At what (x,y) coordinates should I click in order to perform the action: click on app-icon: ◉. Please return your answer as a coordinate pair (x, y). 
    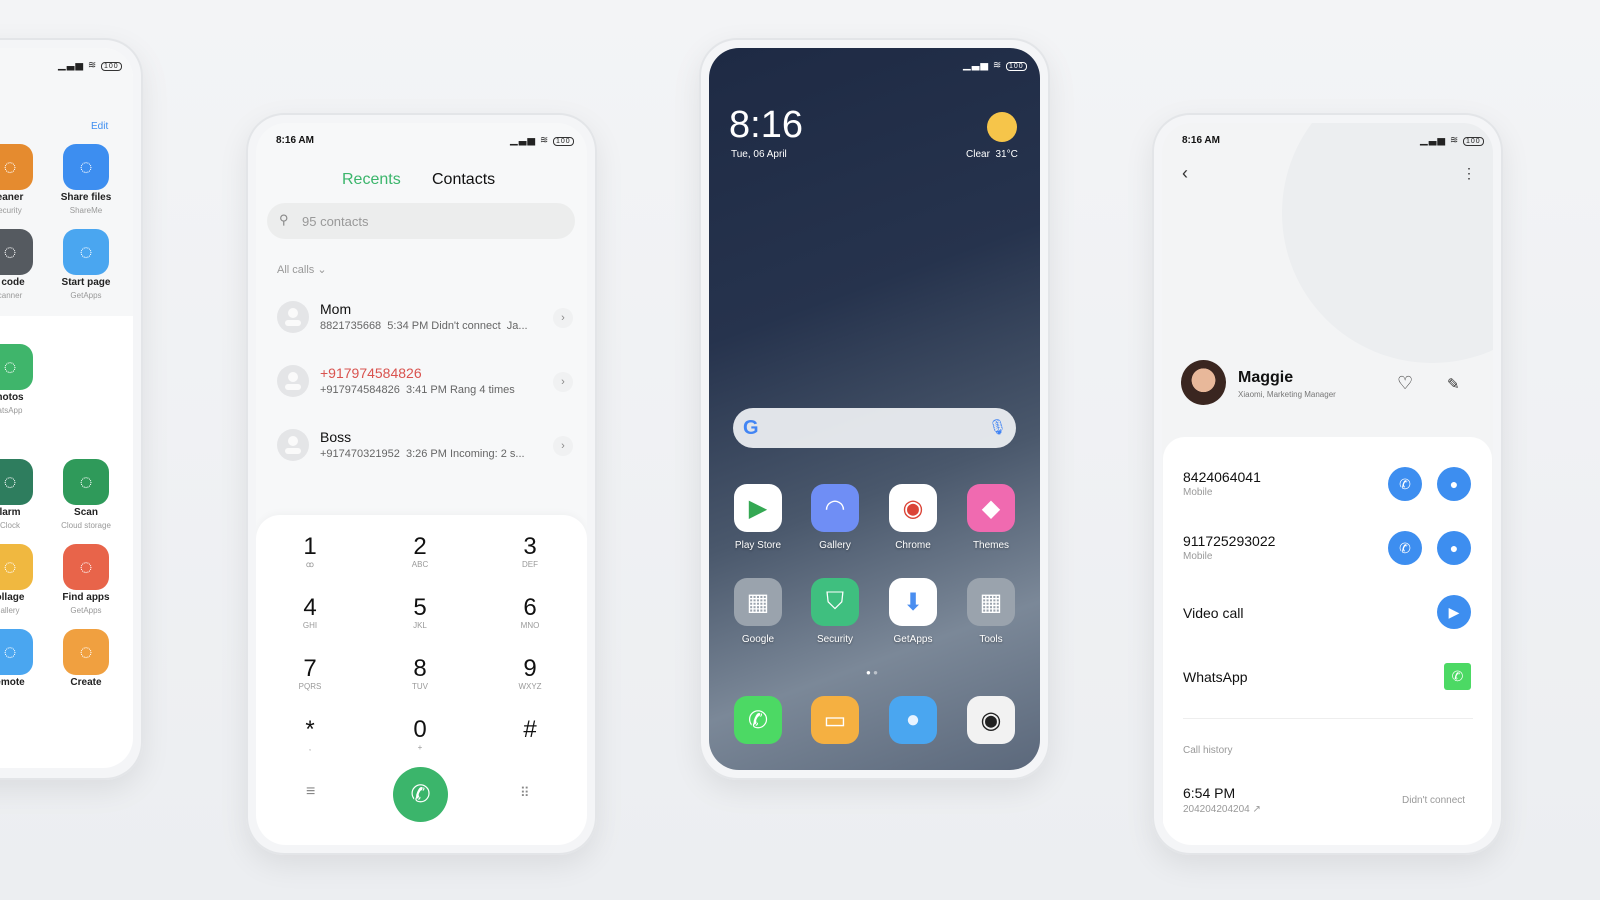
    Looking at the image, I should click on (913, 508).